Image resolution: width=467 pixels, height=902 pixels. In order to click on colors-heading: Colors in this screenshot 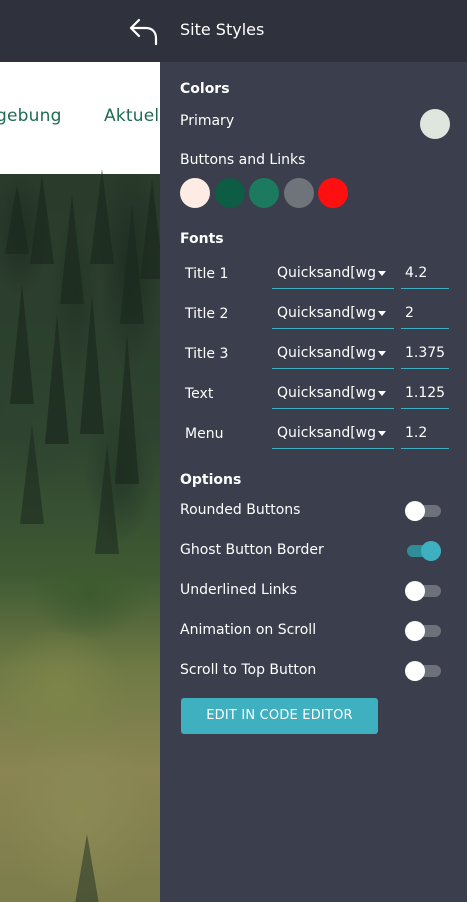, I will do `click(205, 89)`.